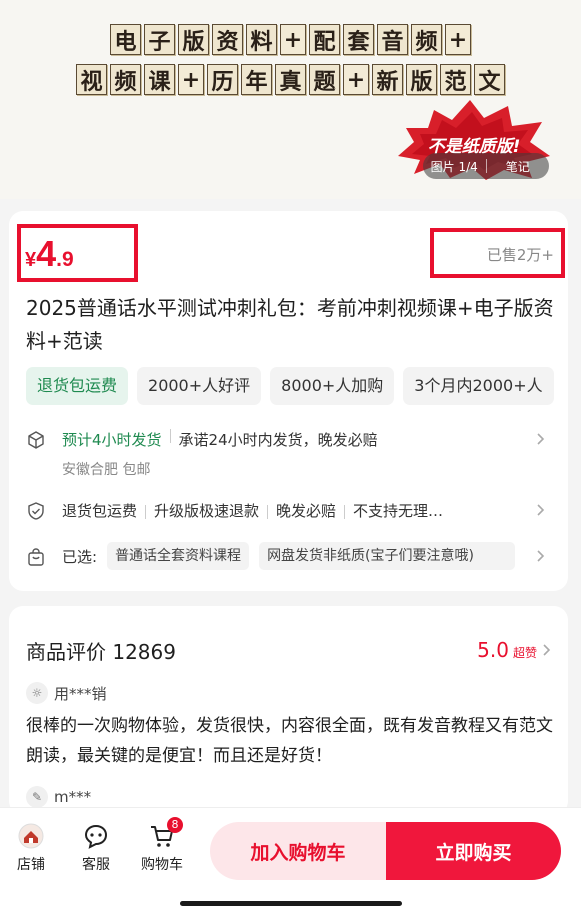 This screenshot has height=915, width=581. I want to click on selected-option-course: 普通话全套资料课程, so click(178, 556).